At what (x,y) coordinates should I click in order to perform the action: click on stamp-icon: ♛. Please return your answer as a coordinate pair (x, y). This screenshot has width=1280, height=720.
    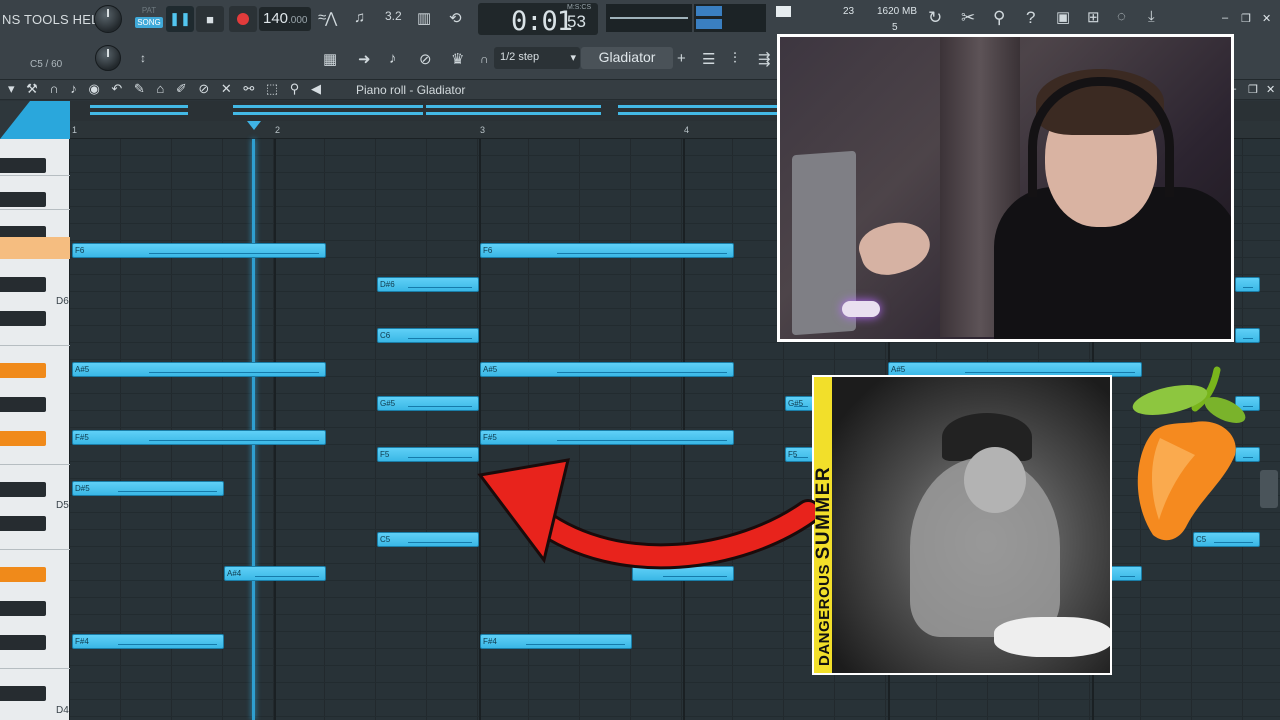
    Looking at the image, I should click on (457, 59).